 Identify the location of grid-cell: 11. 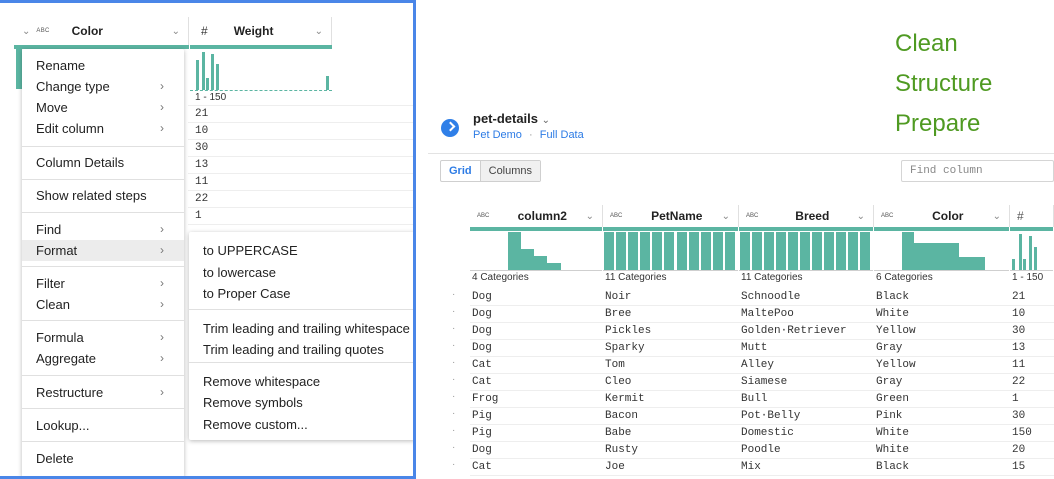
(1032, 365).